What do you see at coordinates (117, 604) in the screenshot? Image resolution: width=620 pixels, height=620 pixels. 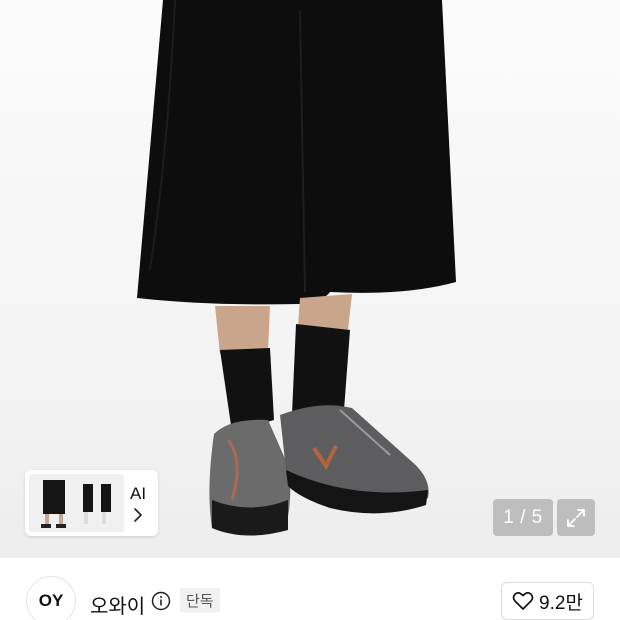 I see `brand-name: 오와이` at bounding box center [117, 604].